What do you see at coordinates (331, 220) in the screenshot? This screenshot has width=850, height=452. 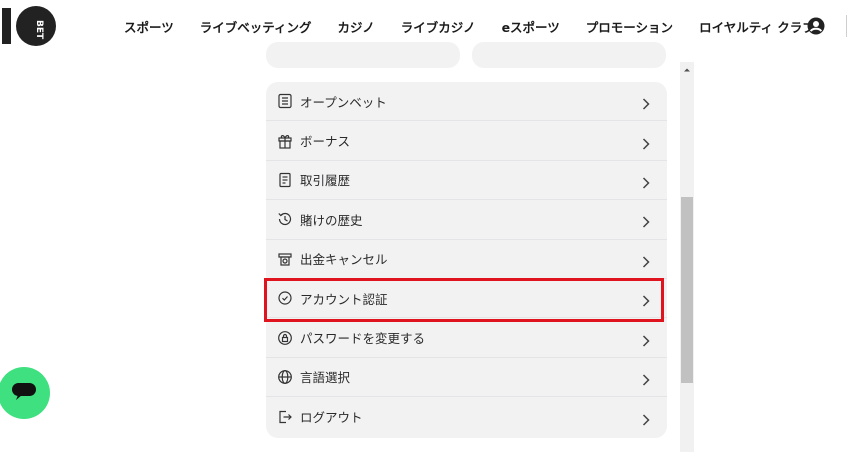 I see `menu-item-label: 賭けの歴史` at bounding box center [331, 220].